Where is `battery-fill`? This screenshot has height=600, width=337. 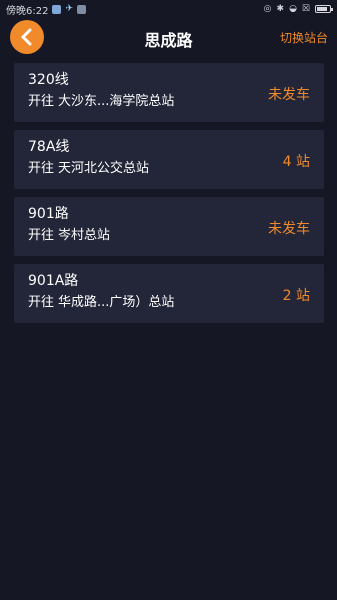
battery-fill is located at coordinates (322, 9).